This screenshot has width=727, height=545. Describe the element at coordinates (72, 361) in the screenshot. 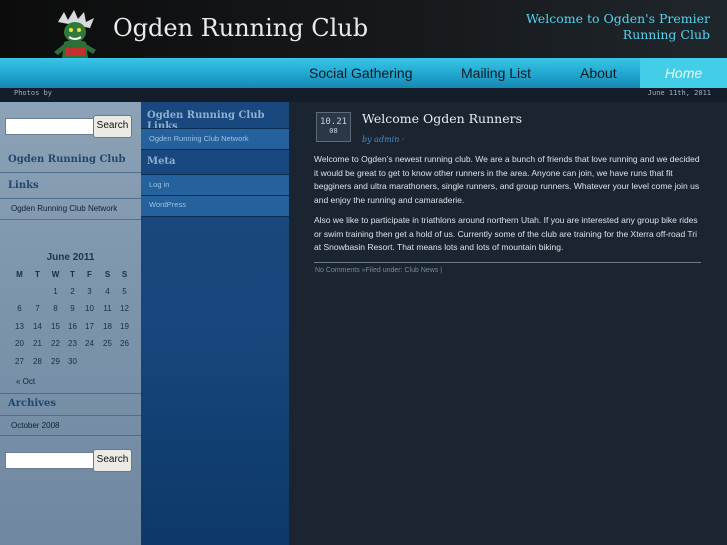

I see `calendar-day: 30` at that location.